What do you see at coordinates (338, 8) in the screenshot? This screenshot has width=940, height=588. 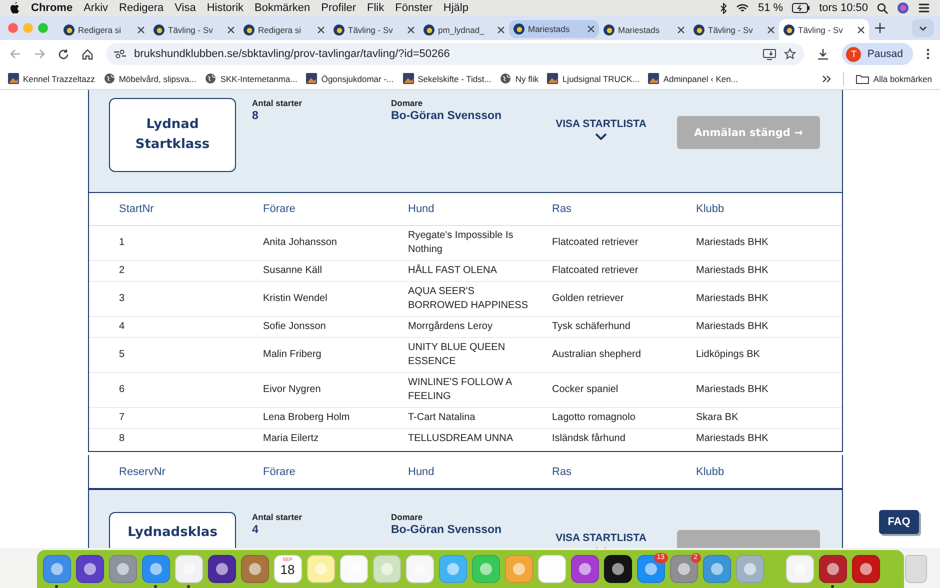 I see `menu-item: Profiler` at bounding box center [338, 8].